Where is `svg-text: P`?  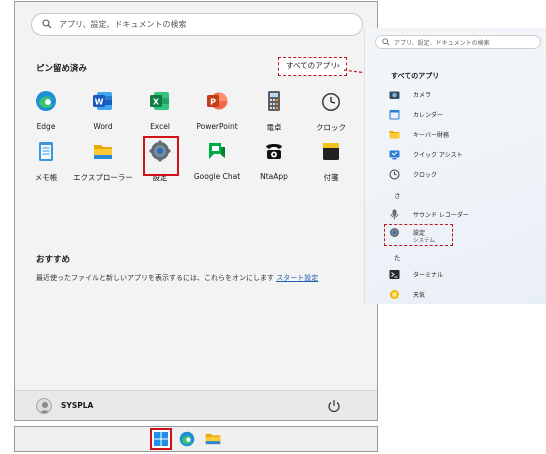
svg-text: P is located at coordinates (213, 102).